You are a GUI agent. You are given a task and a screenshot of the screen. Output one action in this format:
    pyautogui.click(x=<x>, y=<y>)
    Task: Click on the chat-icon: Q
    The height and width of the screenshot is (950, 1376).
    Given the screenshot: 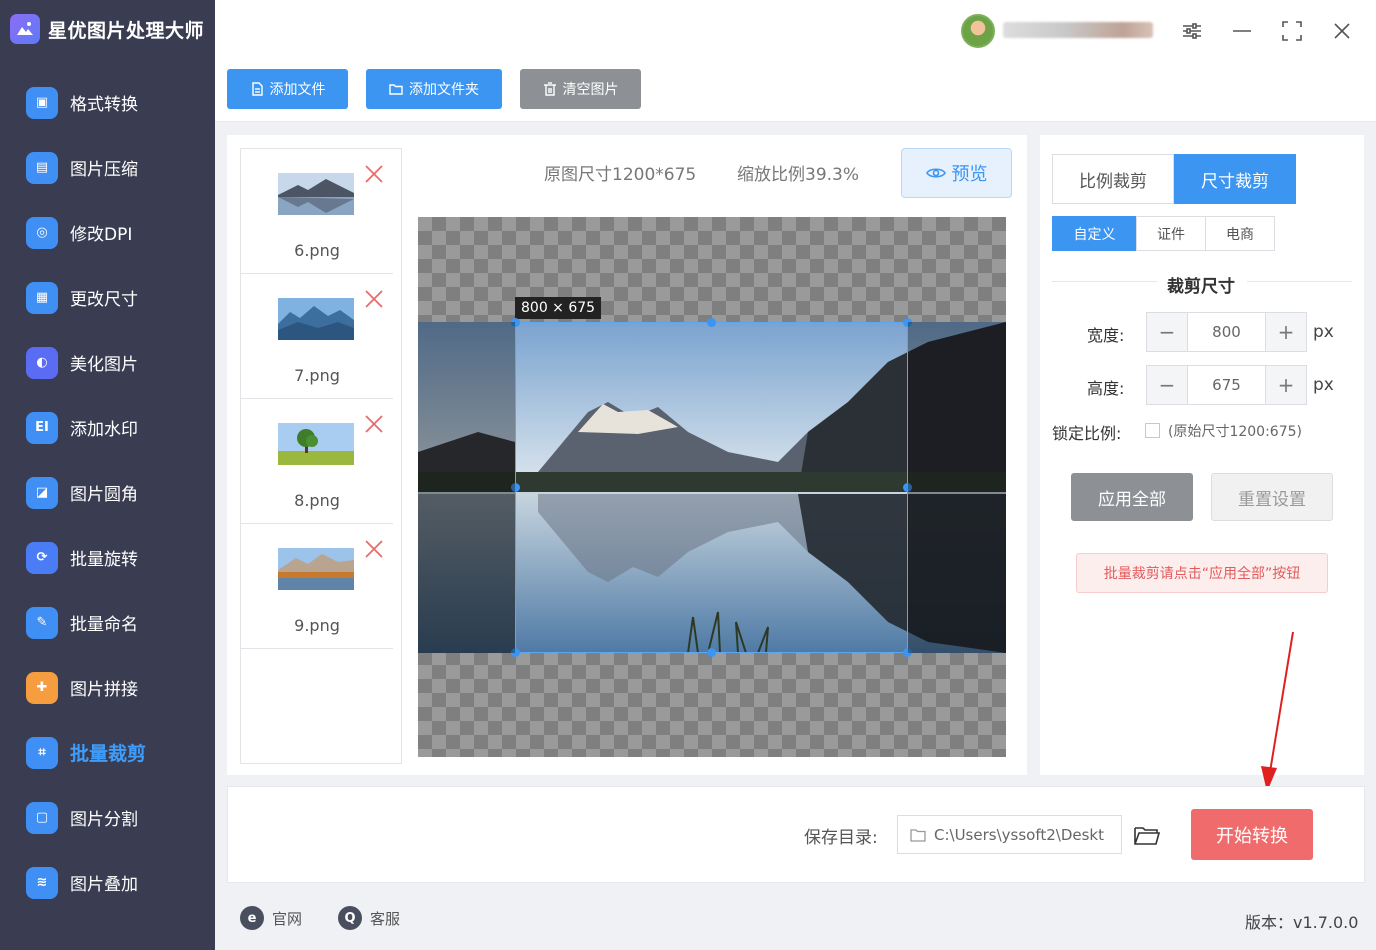 What is the action you would take?
    pyautogui.click(x=350, y=918)
    